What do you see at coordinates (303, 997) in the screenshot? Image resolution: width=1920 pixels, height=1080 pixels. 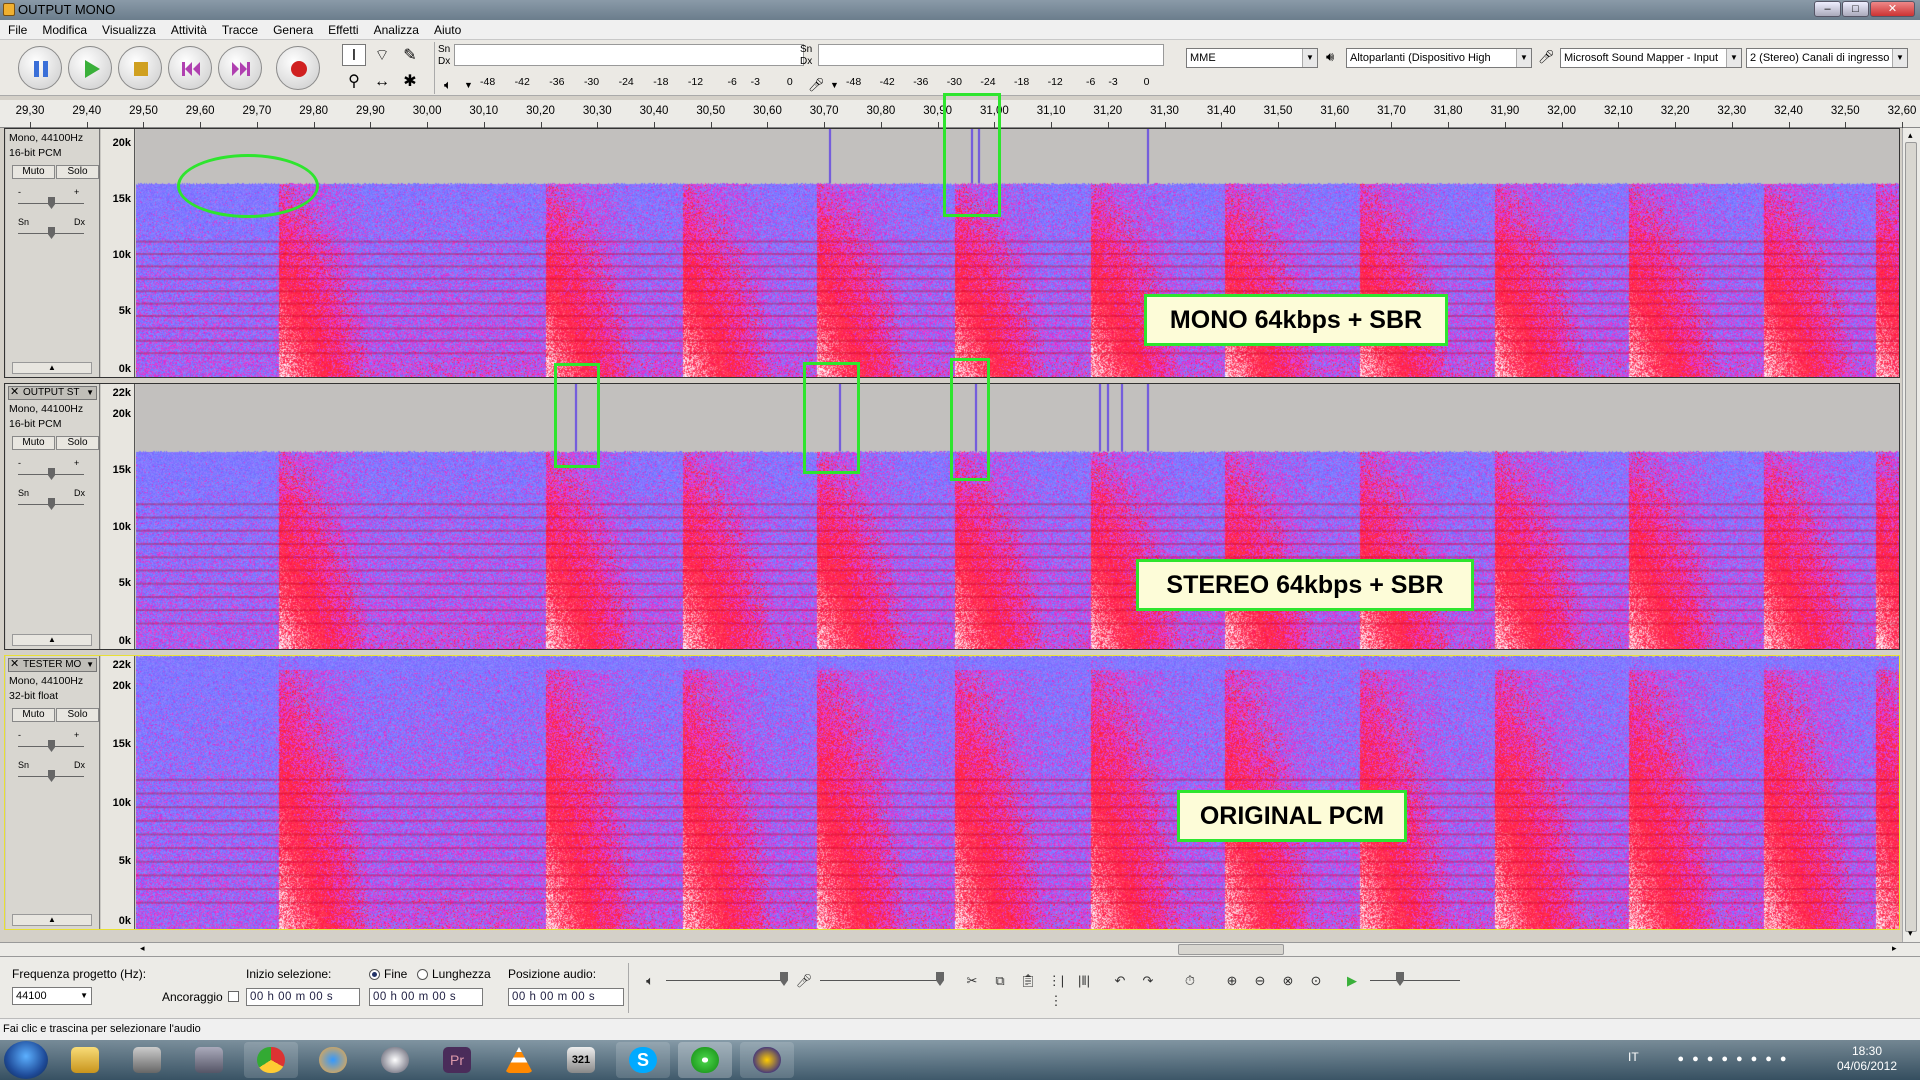 I see `selection-start-timecode: 00 h 00 m 00 s` at bounding box center [303, 997].